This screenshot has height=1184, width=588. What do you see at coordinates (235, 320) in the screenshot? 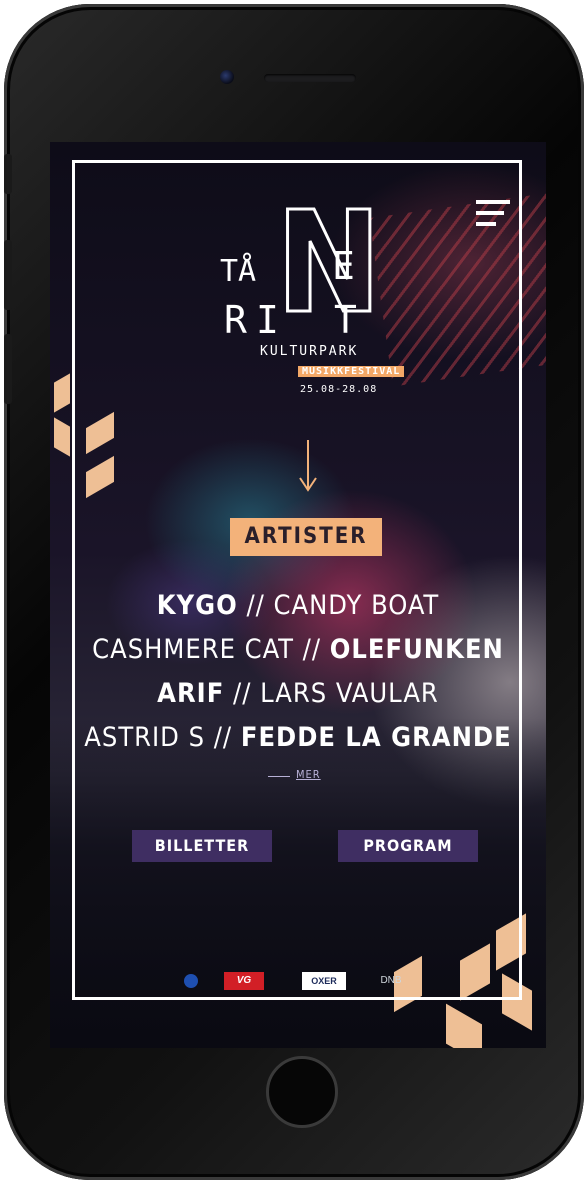
I see `logo-letter-r: R` at bounding box center [235, 320].